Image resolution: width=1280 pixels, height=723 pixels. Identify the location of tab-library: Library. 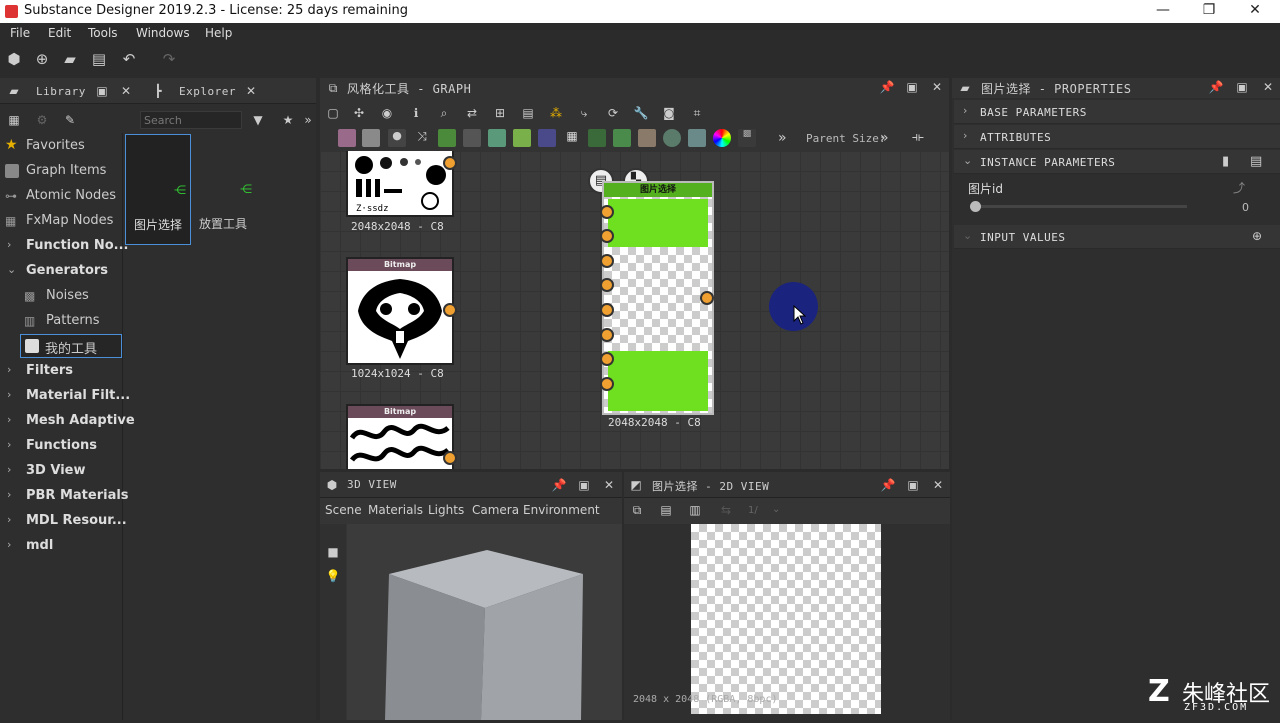
(61, 91).